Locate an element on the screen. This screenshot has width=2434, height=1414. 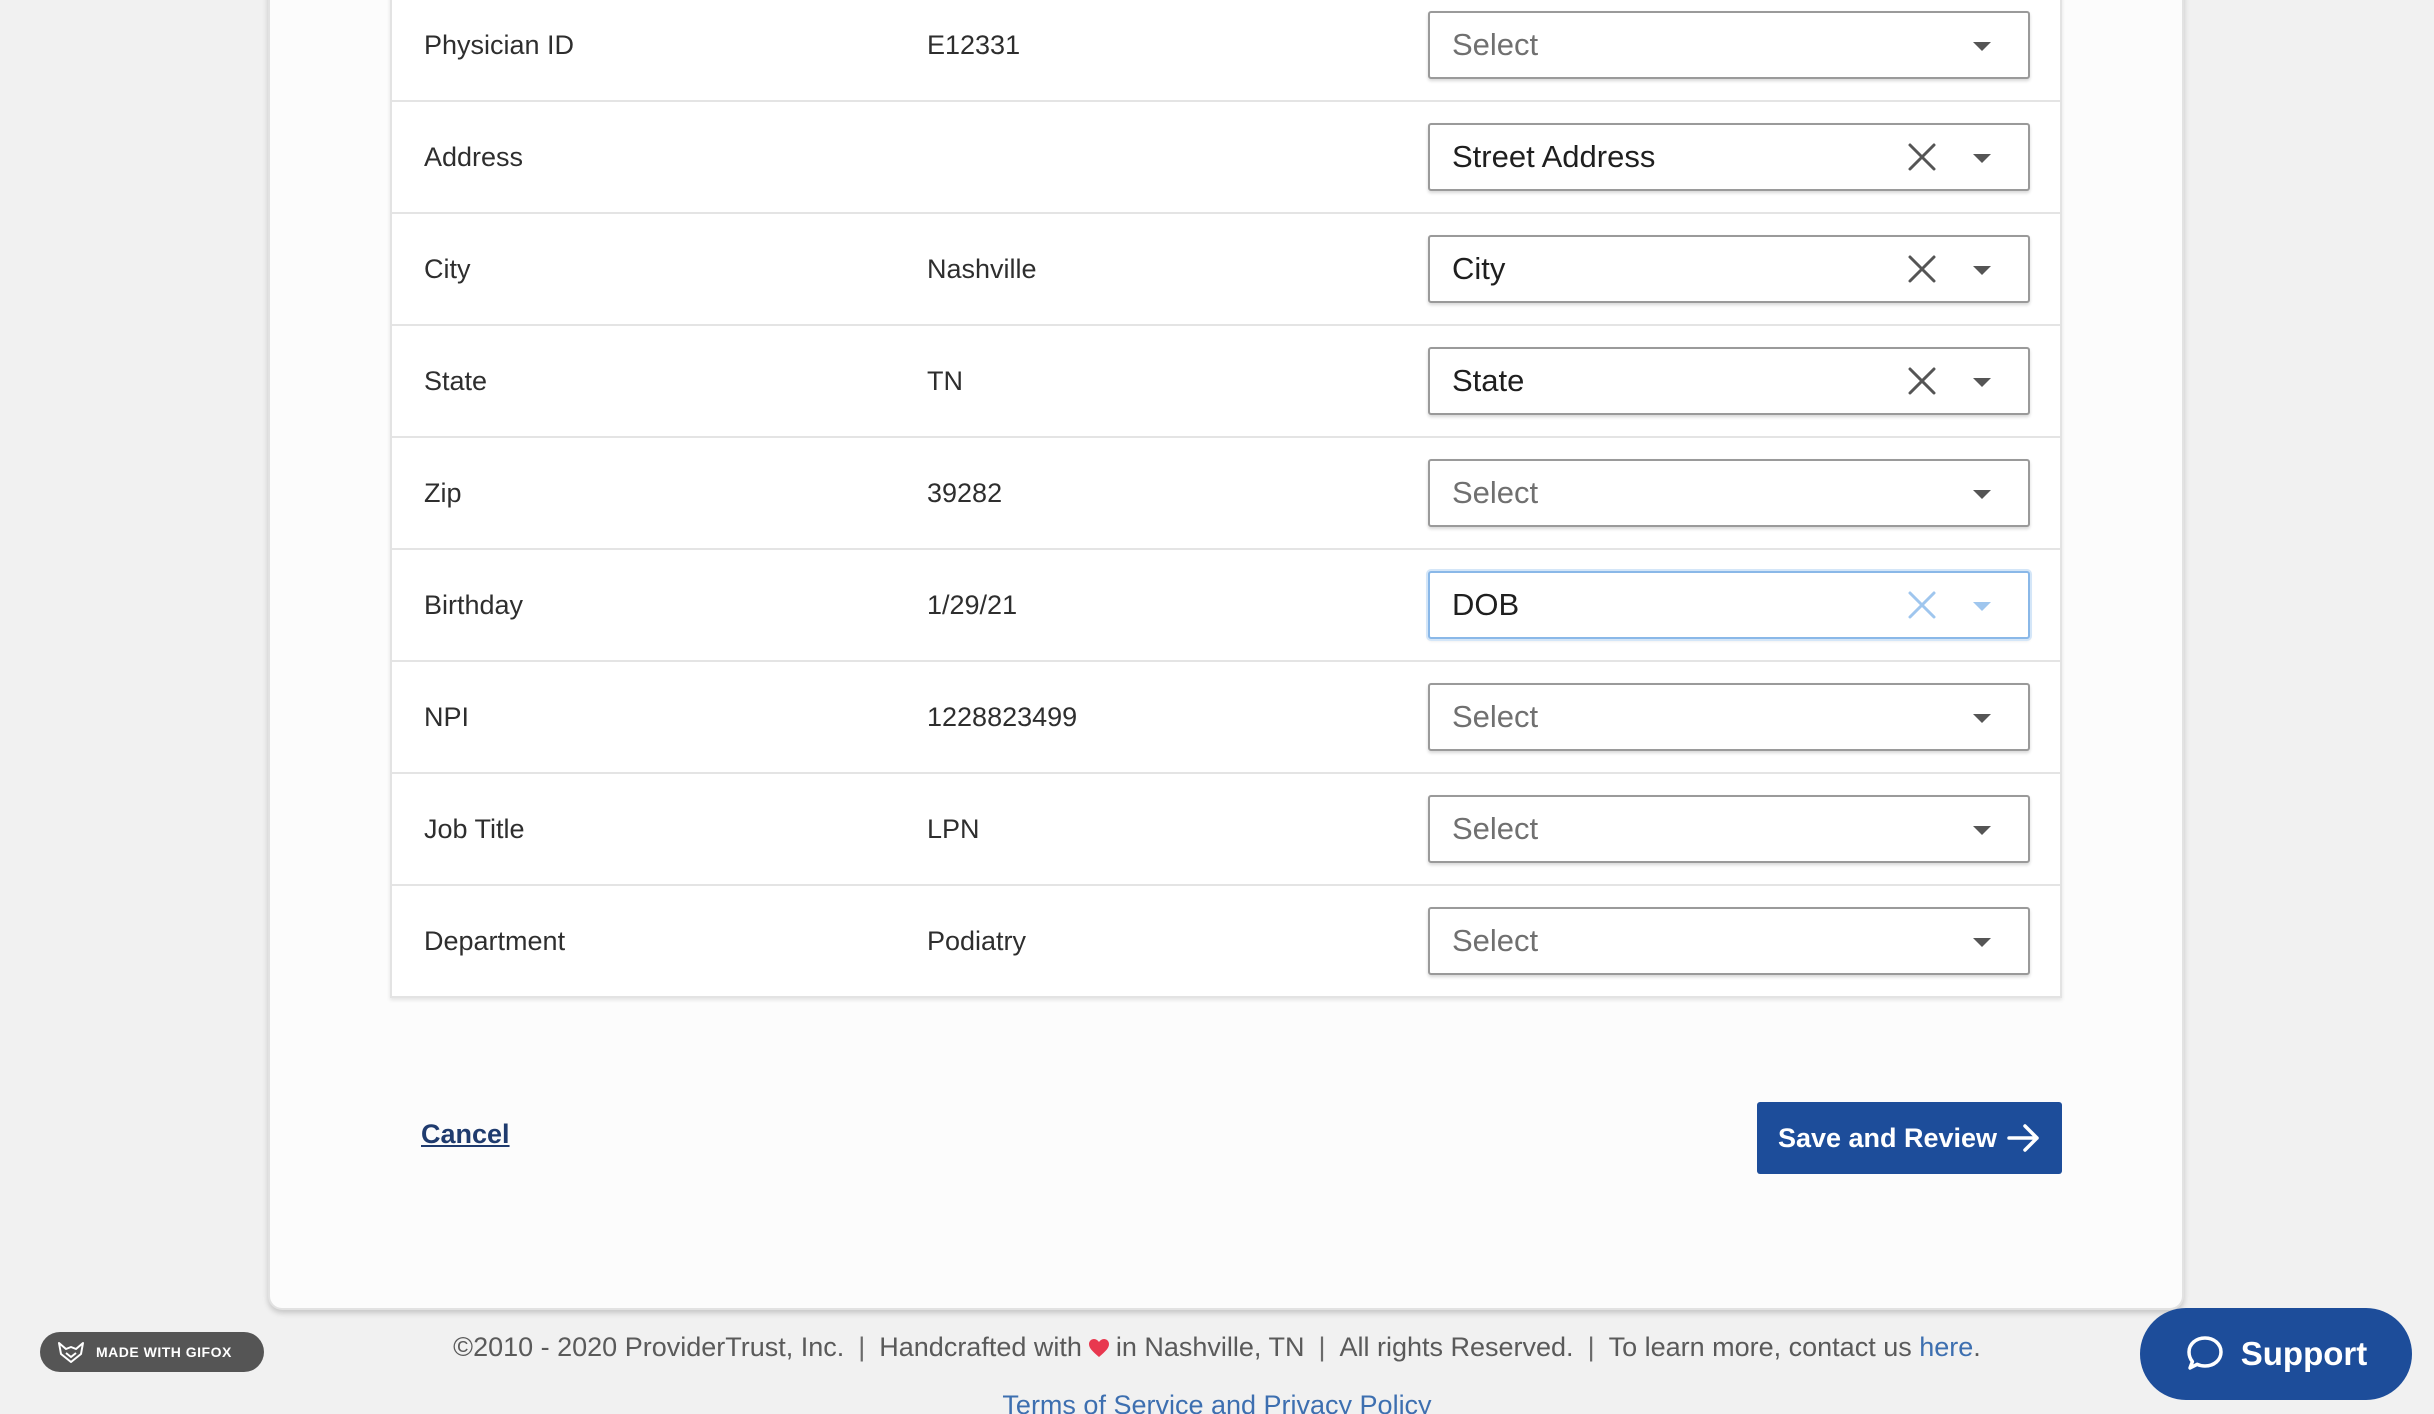
heart-icon is located at coordinates (1098, 1348).